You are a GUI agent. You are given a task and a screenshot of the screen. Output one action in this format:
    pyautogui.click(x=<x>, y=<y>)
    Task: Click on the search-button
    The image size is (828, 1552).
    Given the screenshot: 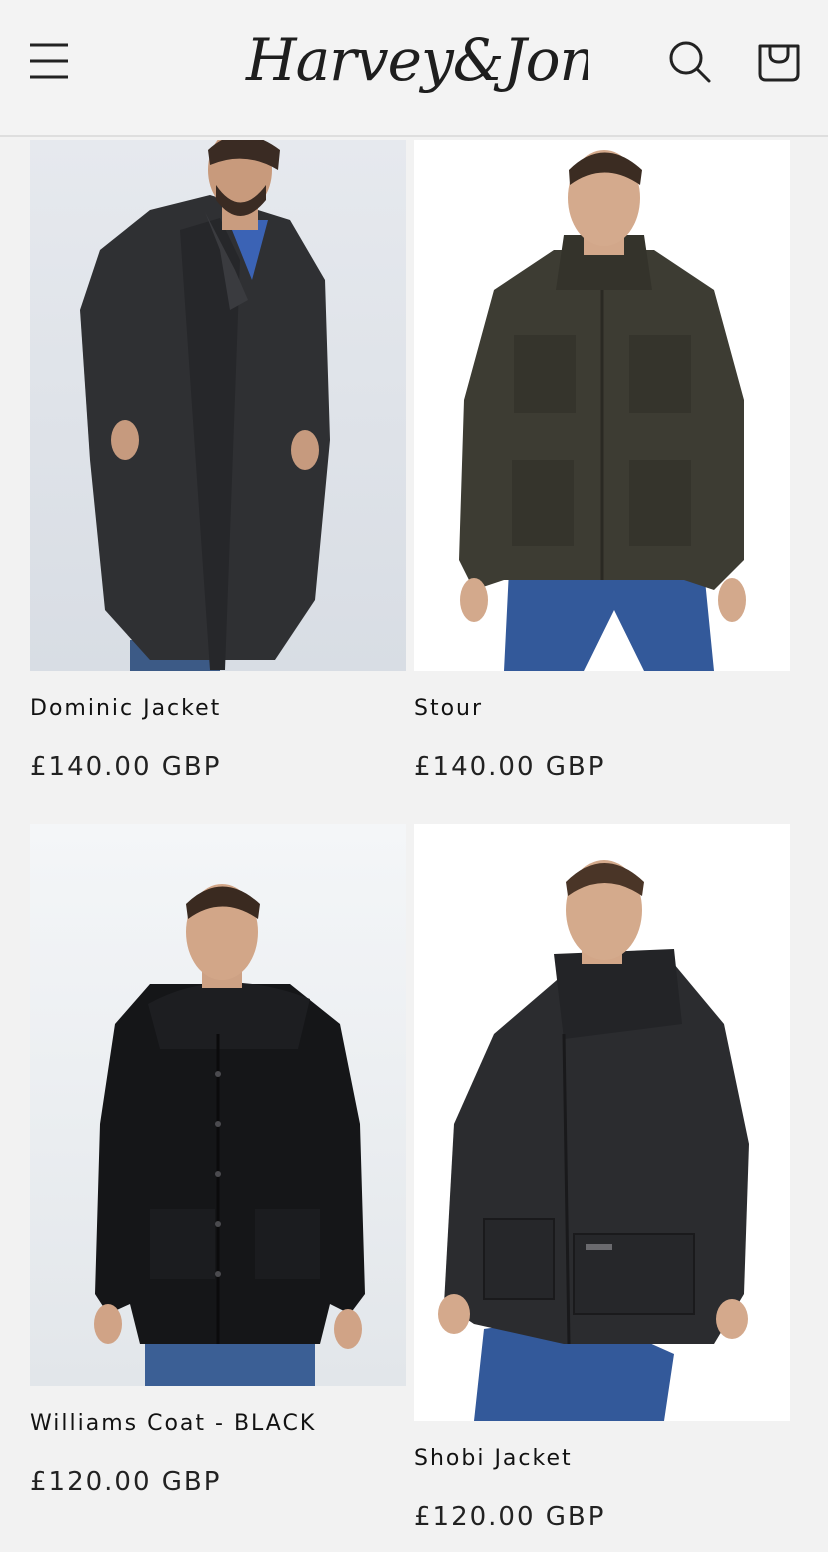 What is the action you would take?
    pyautogui.click(x=690, y=62)
    